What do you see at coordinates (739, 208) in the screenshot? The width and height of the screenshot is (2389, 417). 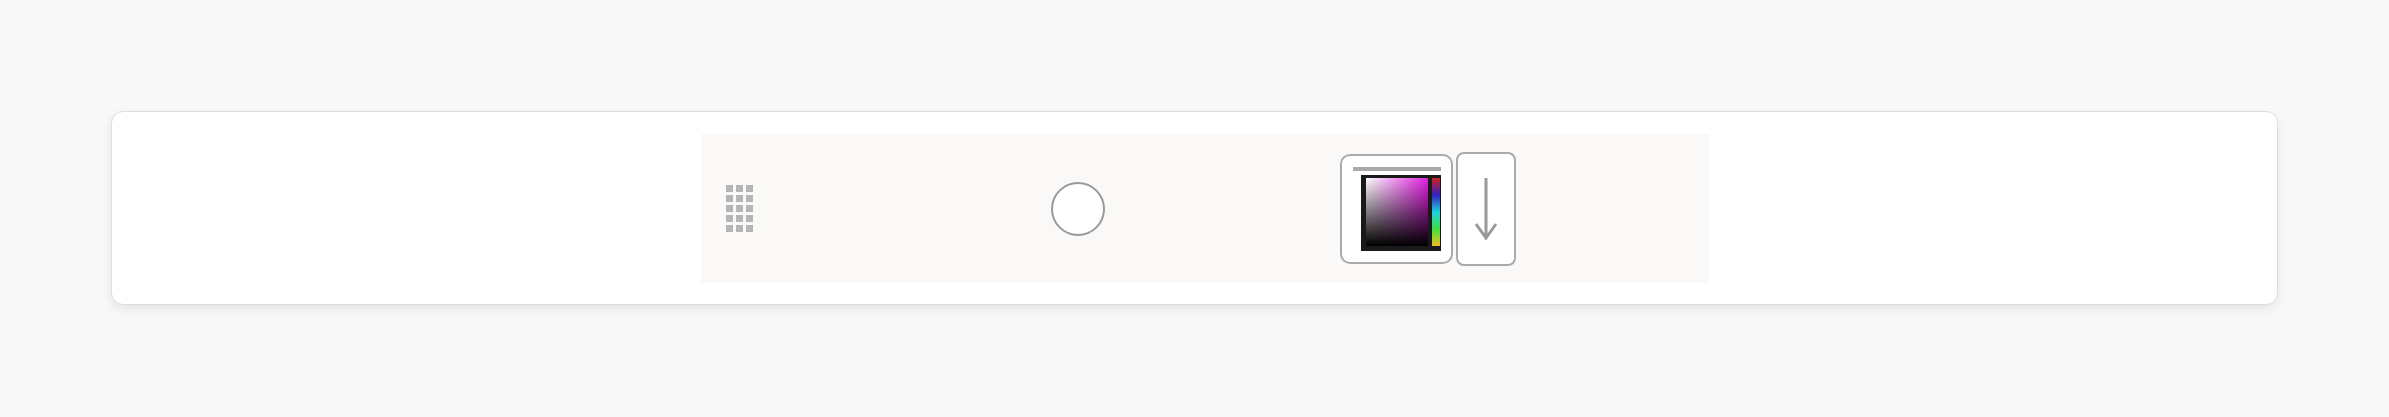 I see `drag-handle-icon` at bounding box center [739, 208].